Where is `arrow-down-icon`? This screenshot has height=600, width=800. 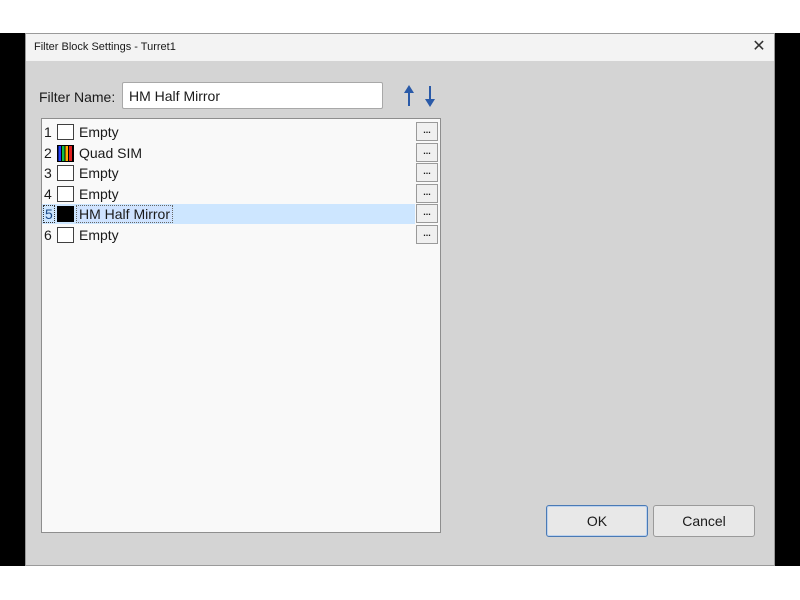 arrow-down-icon is located at coordinates (430, 96).